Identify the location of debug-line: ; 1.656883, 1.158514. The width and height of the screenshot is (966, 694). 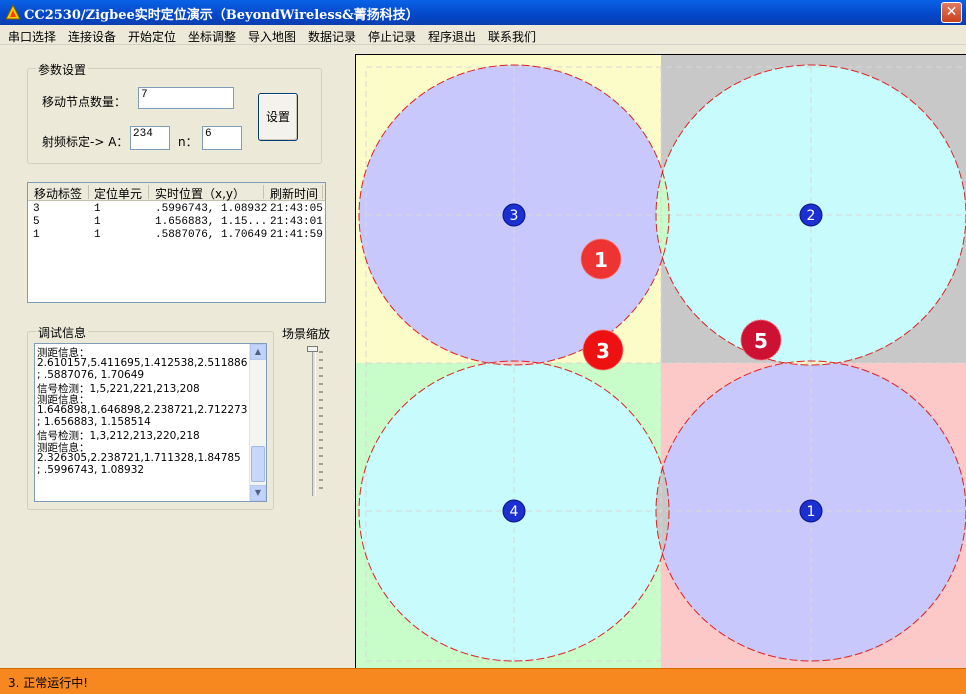
(94, 422).